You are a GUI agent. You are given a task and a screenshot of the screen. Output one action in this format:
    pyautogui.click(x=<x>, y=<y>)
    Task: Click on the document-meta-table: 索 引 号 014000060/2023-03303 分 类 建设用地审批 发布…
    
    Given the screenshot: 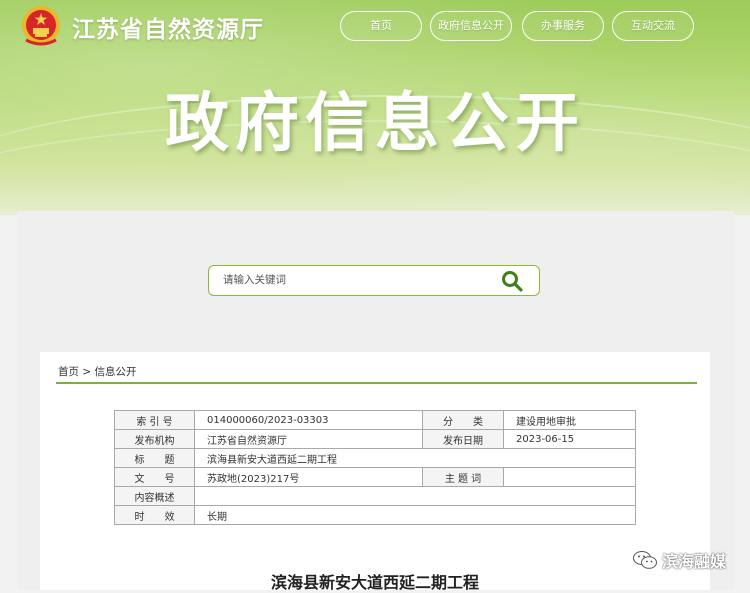 What is the action you would take?
    pyautogui.click(x=375, y=467)
    